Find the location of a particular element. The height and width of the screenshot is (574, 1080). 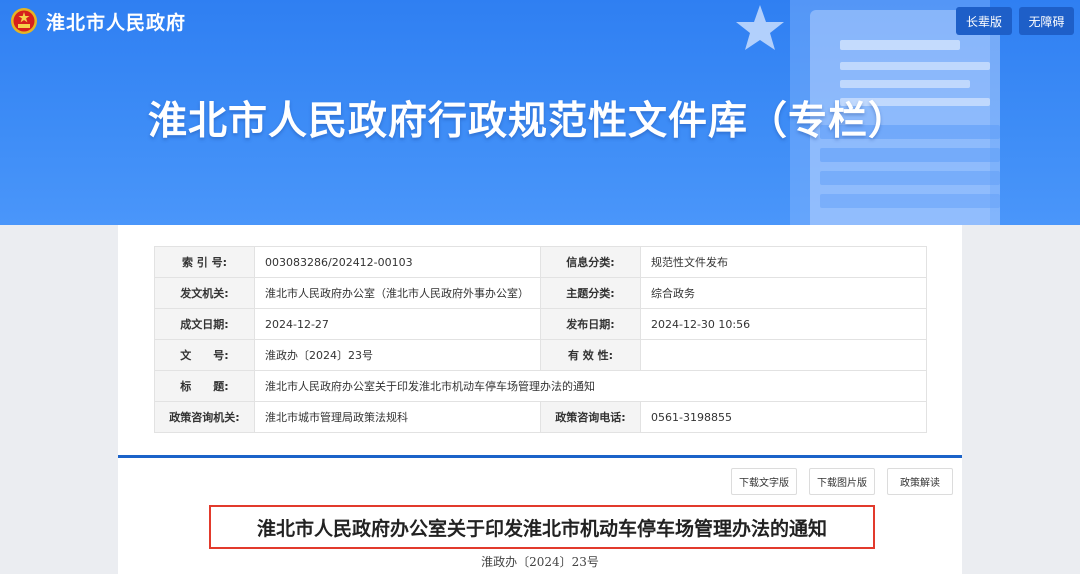

meta-label: 标 题: is located at coordinates (204, 386).